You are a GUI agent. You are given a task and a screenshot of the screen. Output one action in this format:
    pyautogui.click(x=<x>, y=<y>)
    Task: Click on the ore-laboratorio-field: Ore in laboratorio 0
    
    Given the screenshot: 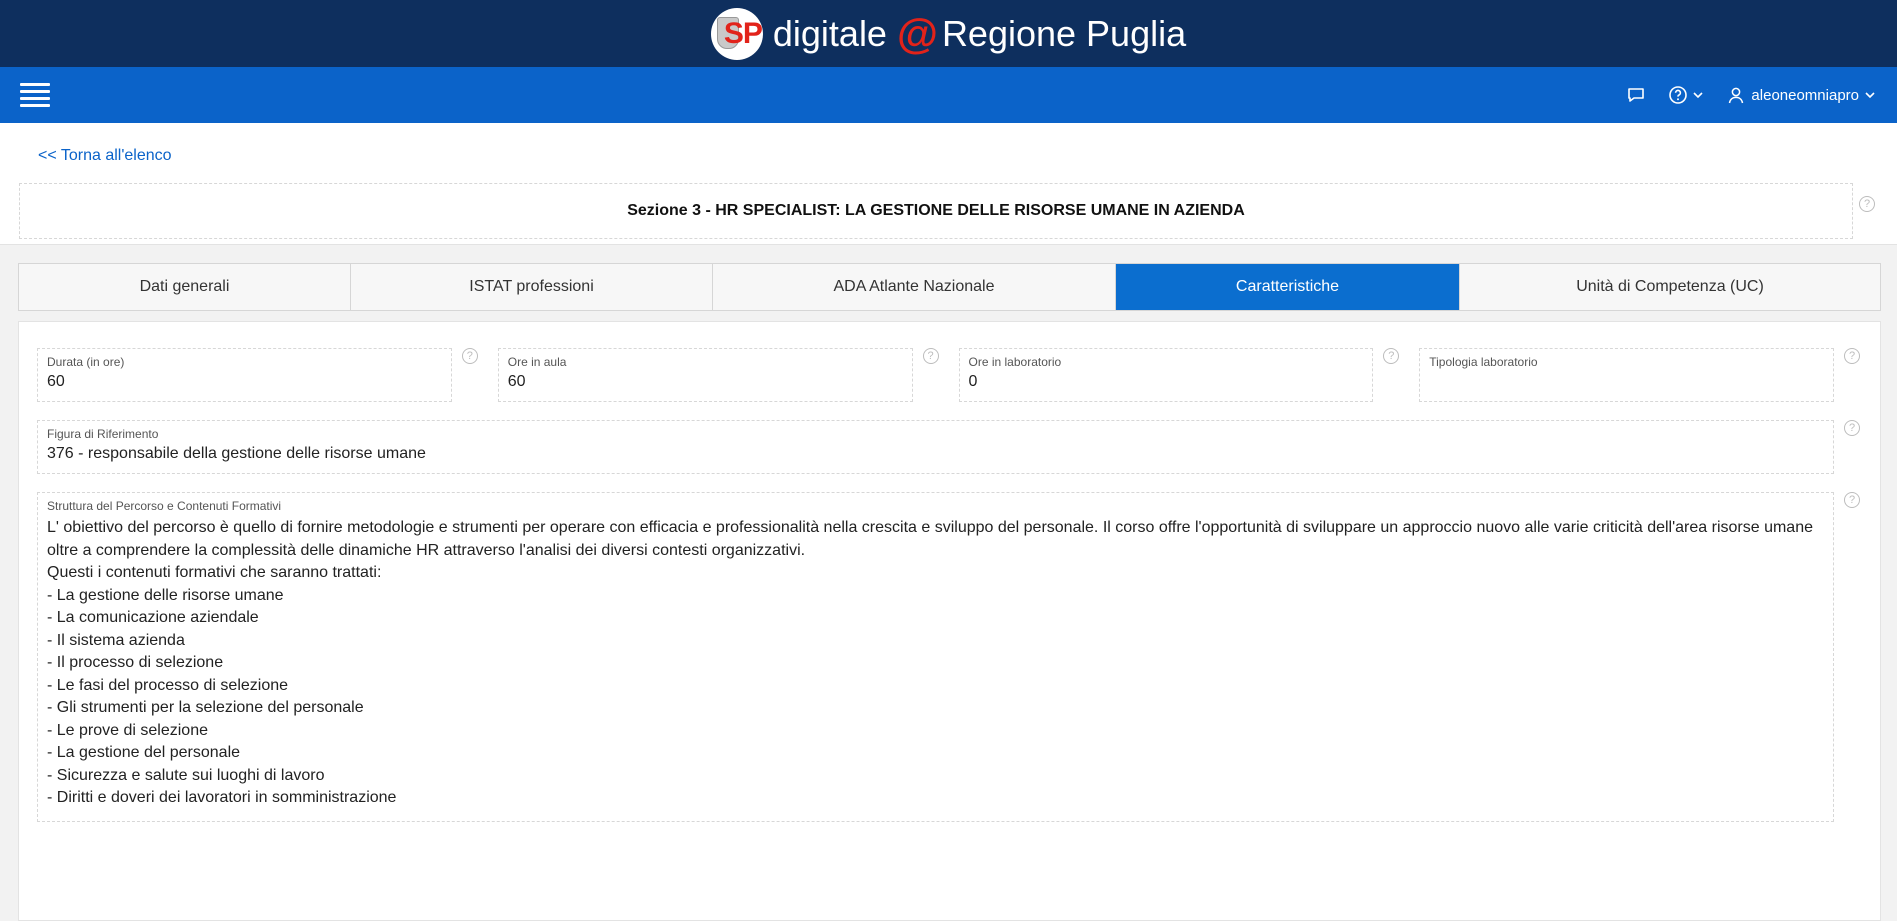 What is the action you would take?
    pyautogui.click(x=1166, y=375)
    